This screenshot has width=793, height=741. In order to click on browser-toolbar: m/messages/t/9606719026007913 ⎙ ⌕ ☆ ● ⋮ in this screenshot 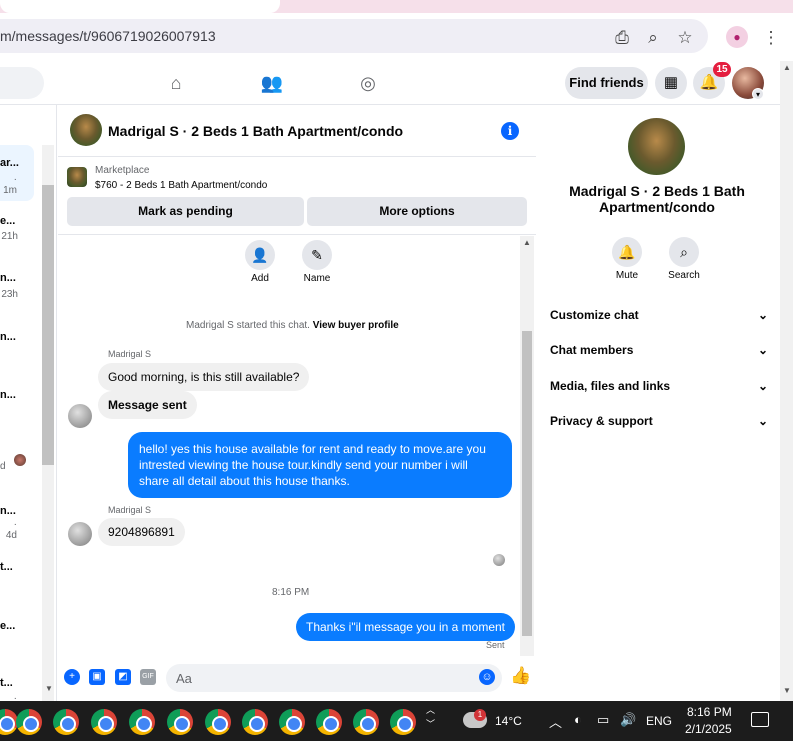, I will do `click(396, 37)`.